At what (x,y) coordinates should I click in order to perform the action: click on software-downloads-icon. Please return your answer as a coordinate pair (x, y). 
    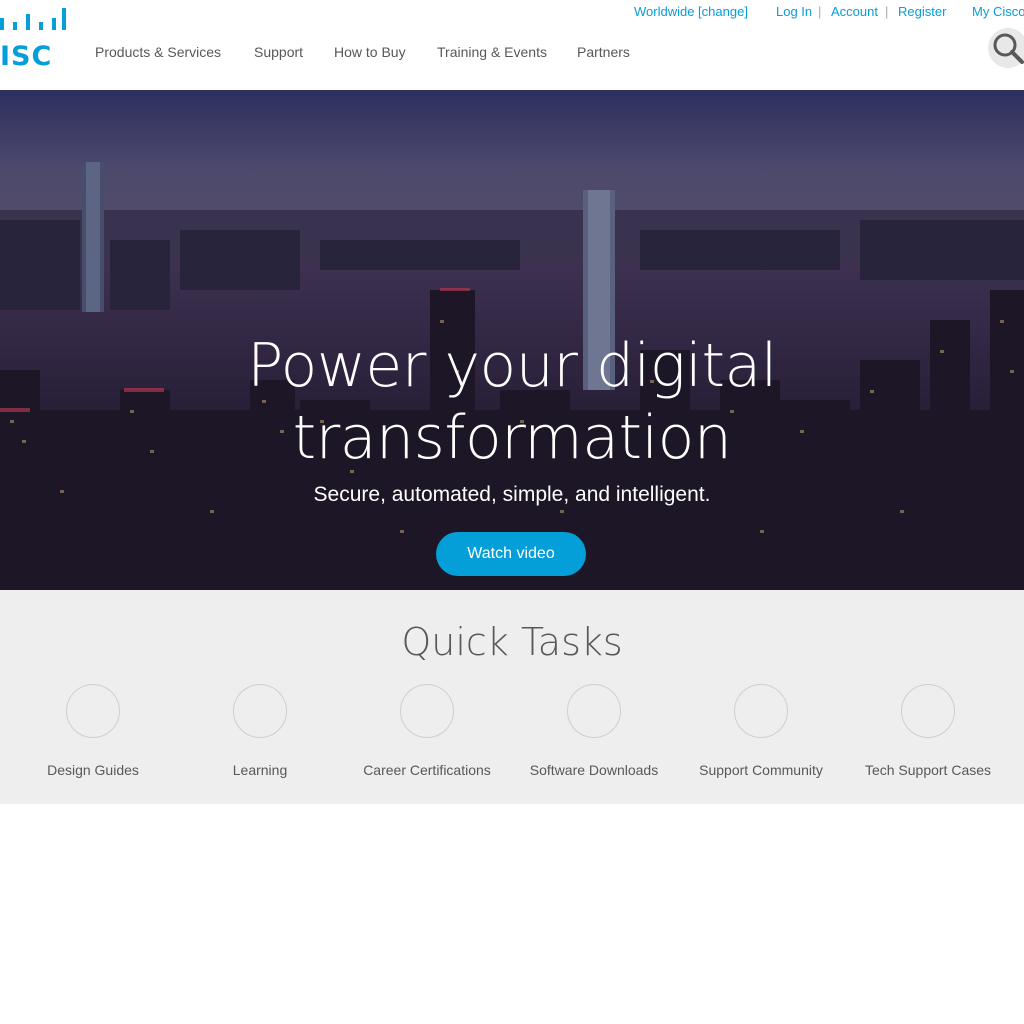
    Looking at the image, I should click on (594, 711).